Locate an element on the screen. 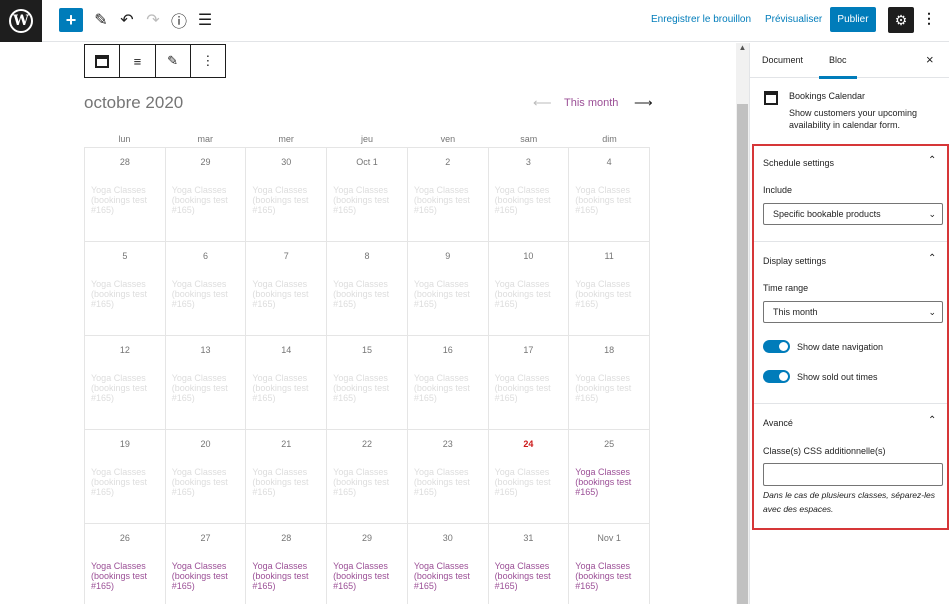 Image resolution: width=949 pixels, height=604 pixels. redo-icon: ↷ is located at coordinates (153, 20).